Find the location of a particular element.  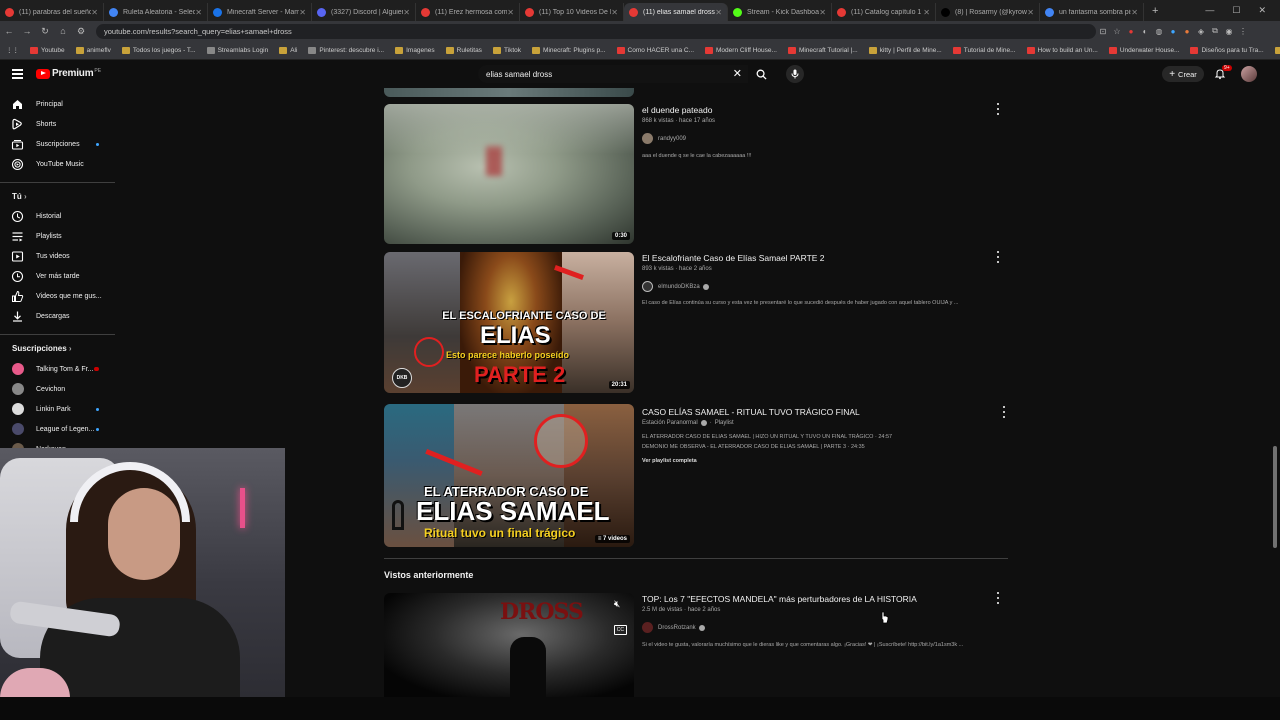

voice-search-button is located at coordinates (795, 74).